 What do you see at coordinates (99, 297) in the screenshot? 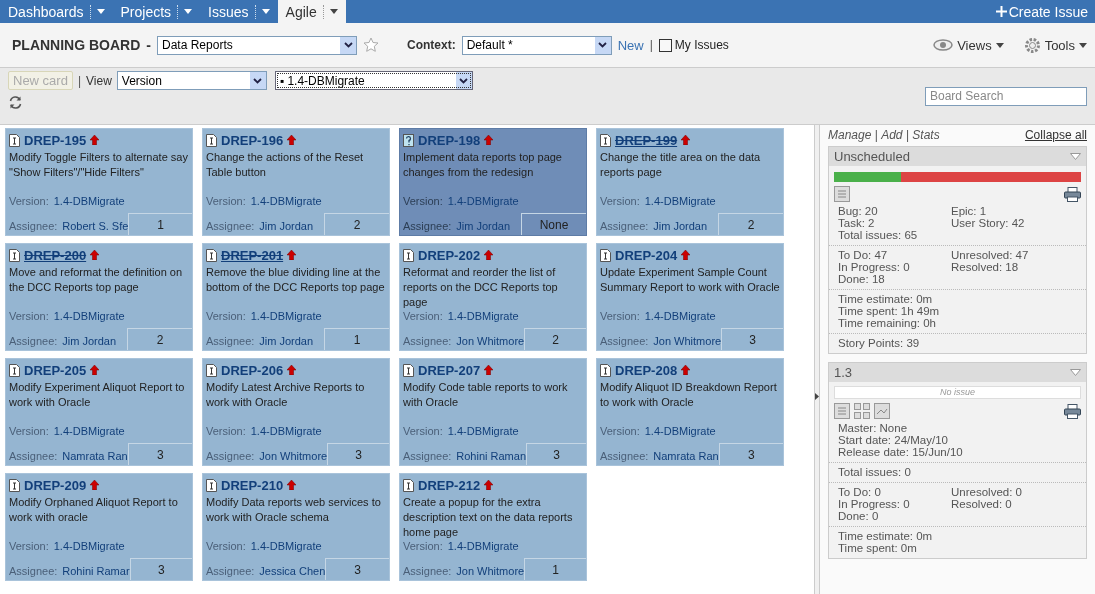
I see `issue-card: DREP-200 Move and reformat the definition on the DCC Reports top page Version: 1.4-DBMigrate Assignee: Jim Jordan 2` at bounding box center [99, 297].